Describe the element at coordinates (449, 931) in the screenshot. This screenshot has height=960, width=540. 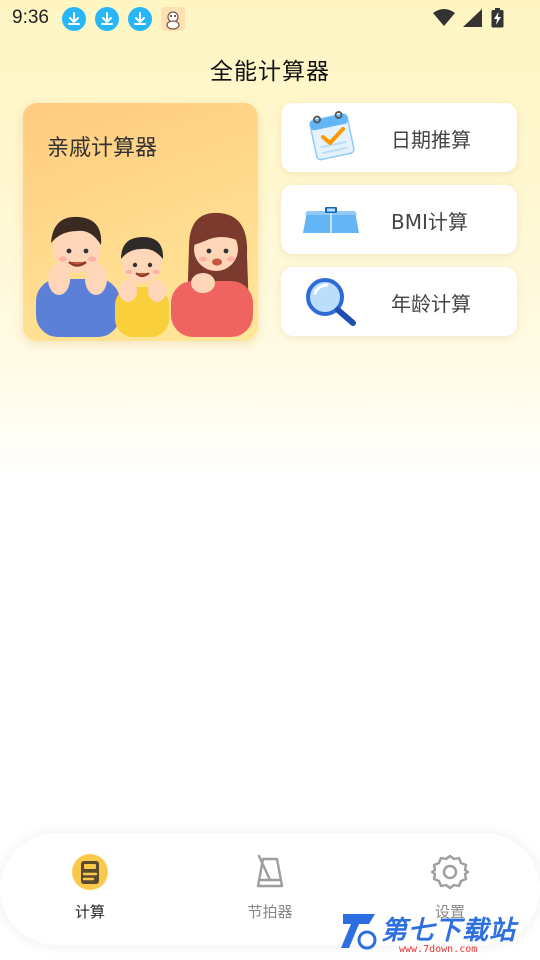
I see `watermark-text: 第七下载站` at that location.